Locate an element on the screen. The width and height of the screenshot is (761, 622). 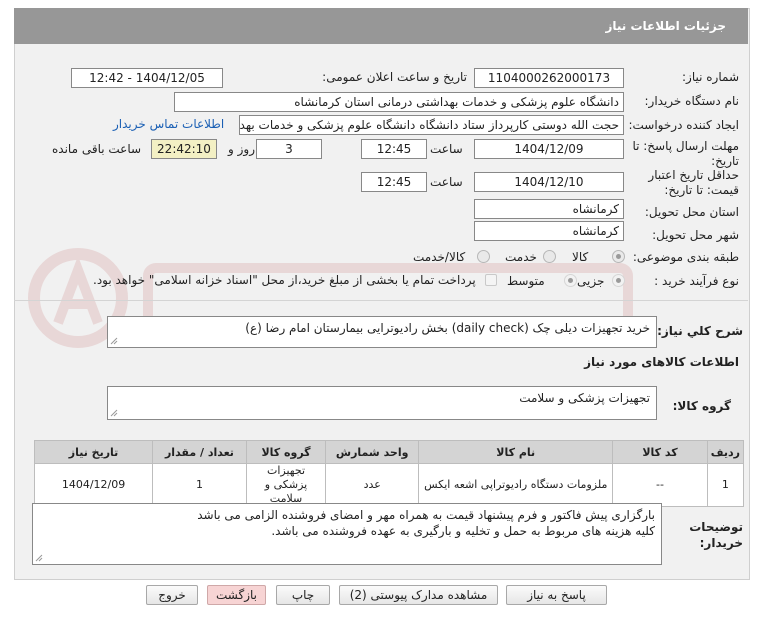
validity-date-field: 1404/12/10 is located at coordinates (549, 182).